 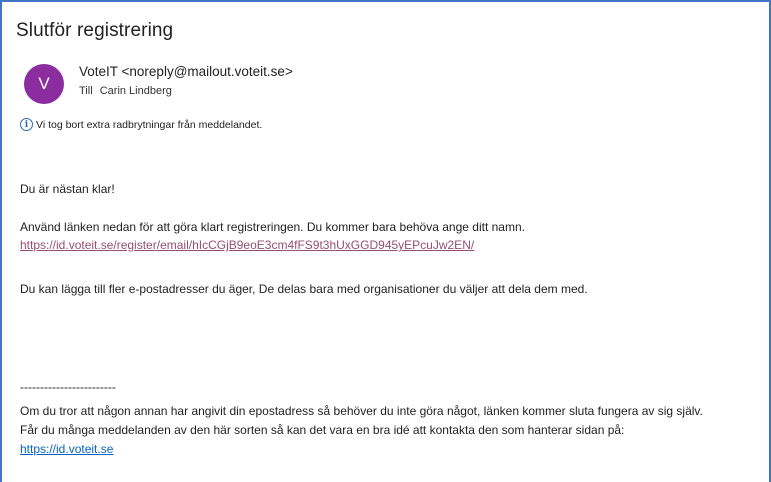 I want to click on sender-avatar: V, so click(x=44, y=84).